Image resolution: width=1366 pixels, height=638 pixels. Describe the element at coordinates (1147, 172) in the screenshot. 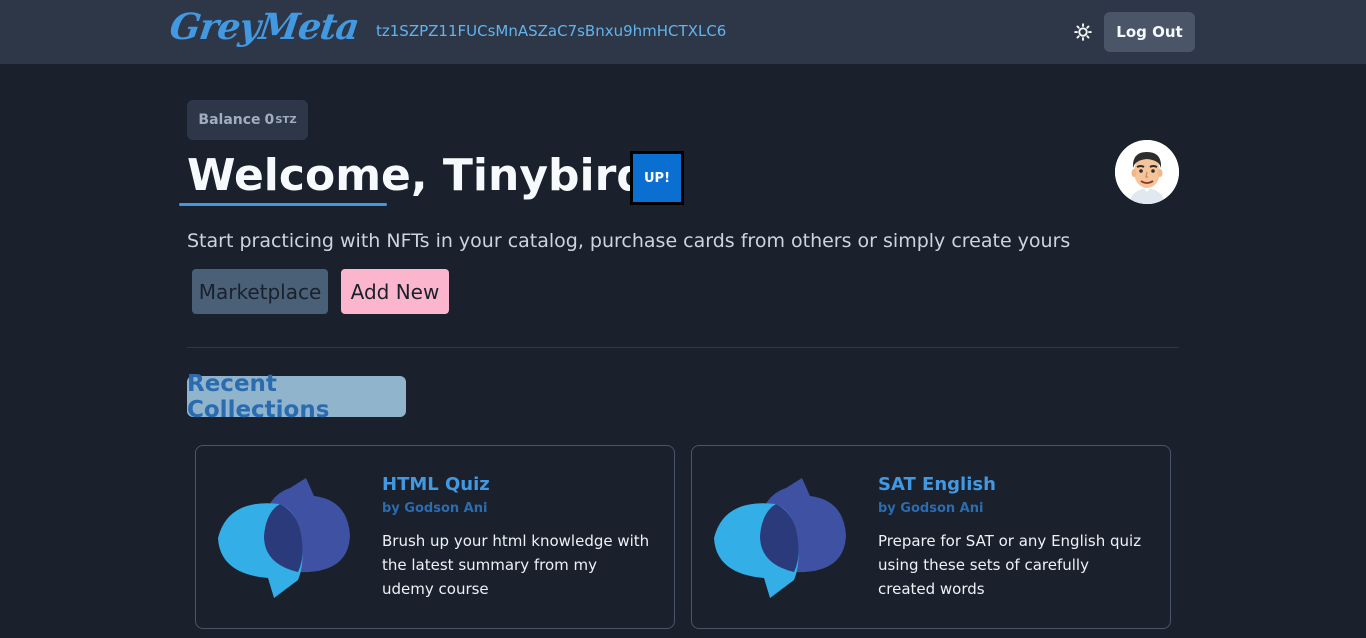

I see `avatar` at that location.